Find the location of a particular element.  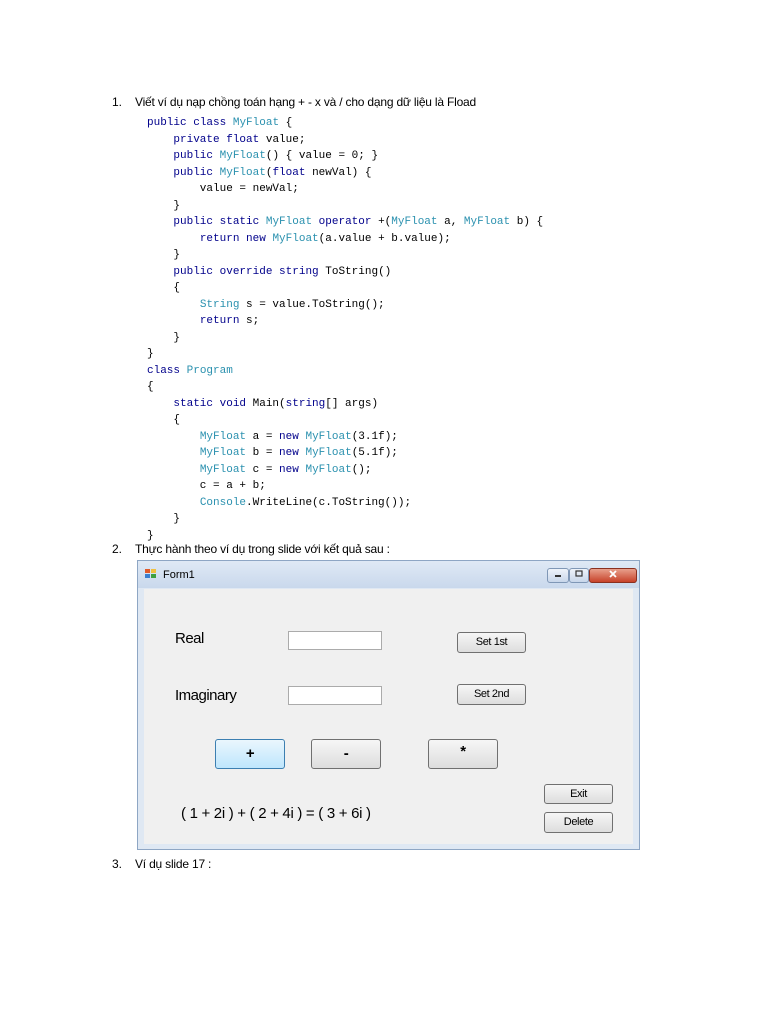

delete-button: Delete is located at coordinates (578, 822).